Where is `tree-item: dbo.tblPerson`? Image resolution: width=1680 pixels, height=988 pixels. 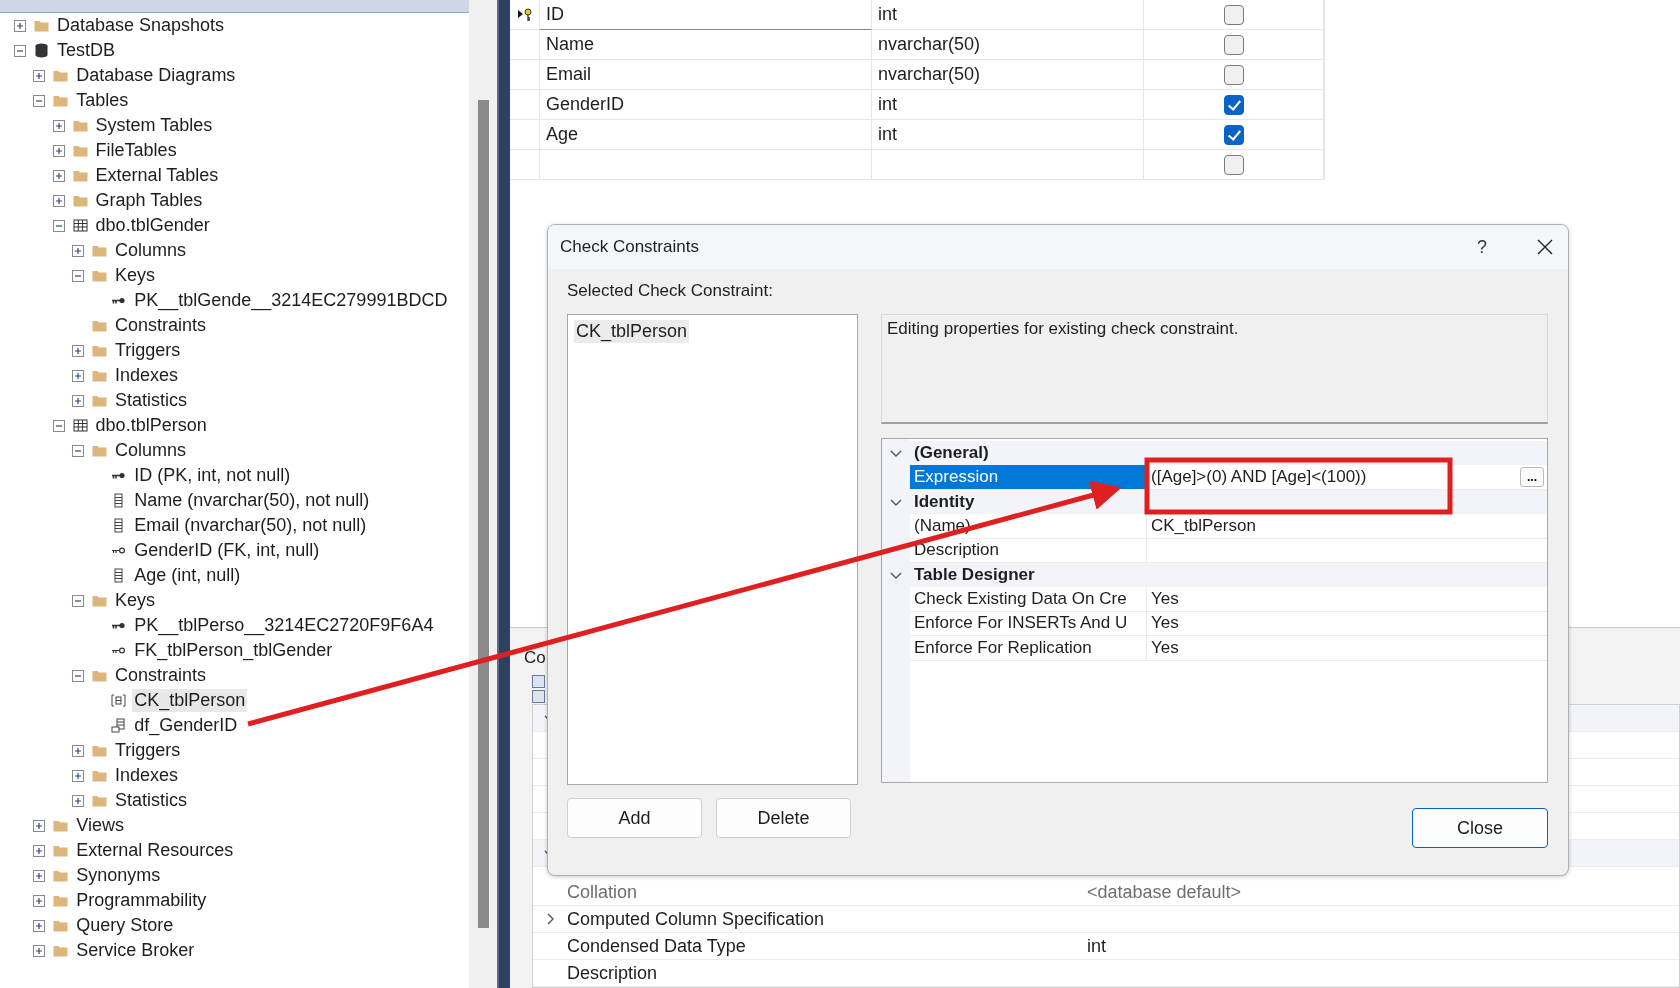 tree-item: dbo.tblPerson is located at coordinates (151, 425).